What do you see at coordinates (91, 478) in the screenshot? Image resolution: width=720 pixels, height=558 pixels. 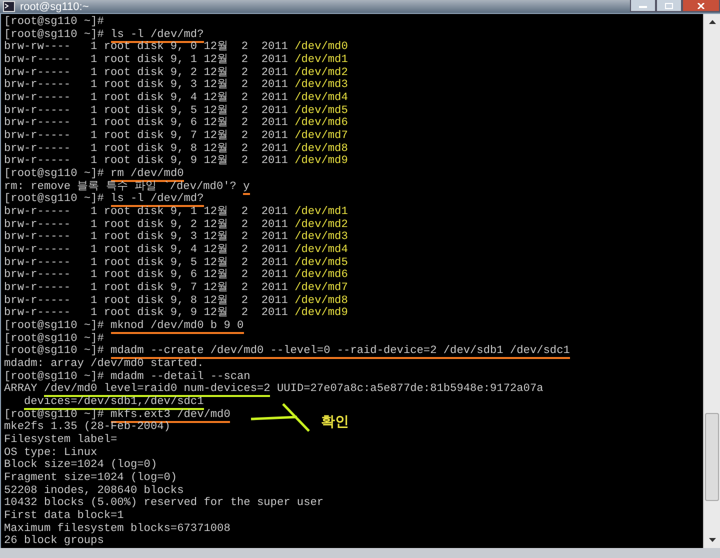 I see `terminal-line: Fragment size=1024 (log=0)` at bounding box center [91, 478].